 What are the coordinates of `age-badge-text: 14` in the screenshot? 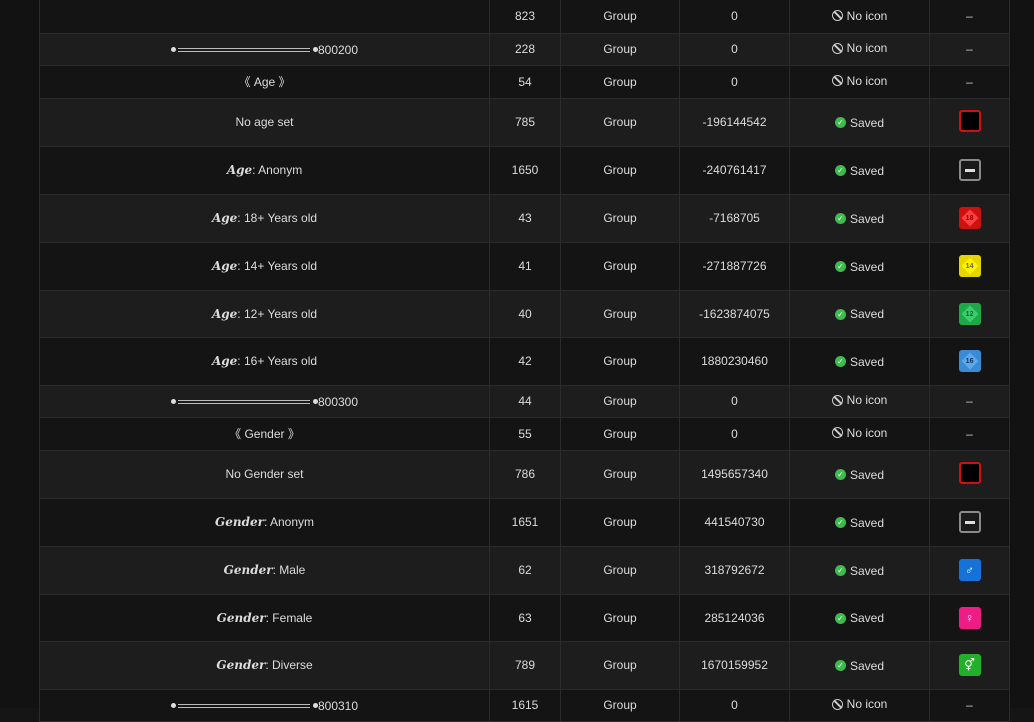 It's located at (969, 266).